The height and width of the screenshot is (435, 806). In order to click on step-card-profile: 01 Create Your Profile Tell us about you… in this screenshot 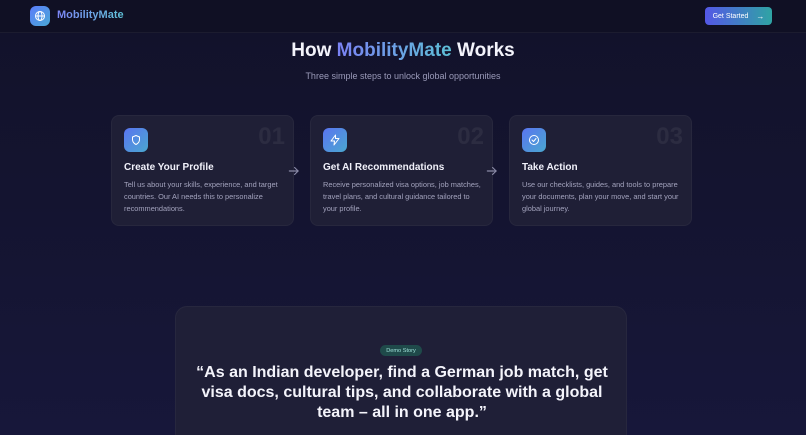, I will do `click(202, 170)`.